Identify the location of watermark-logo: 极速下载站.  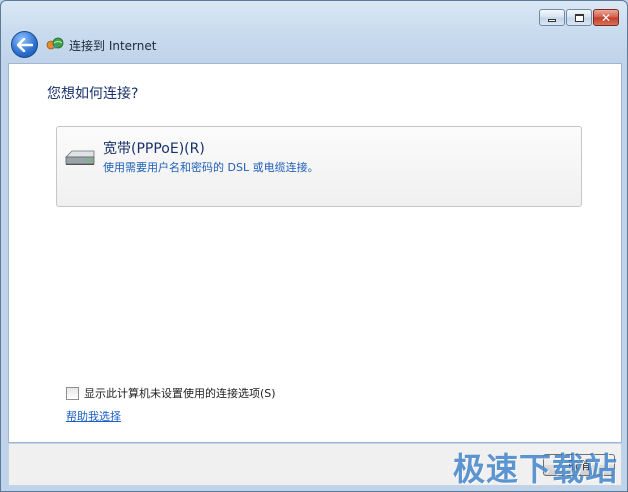
(536, 469).